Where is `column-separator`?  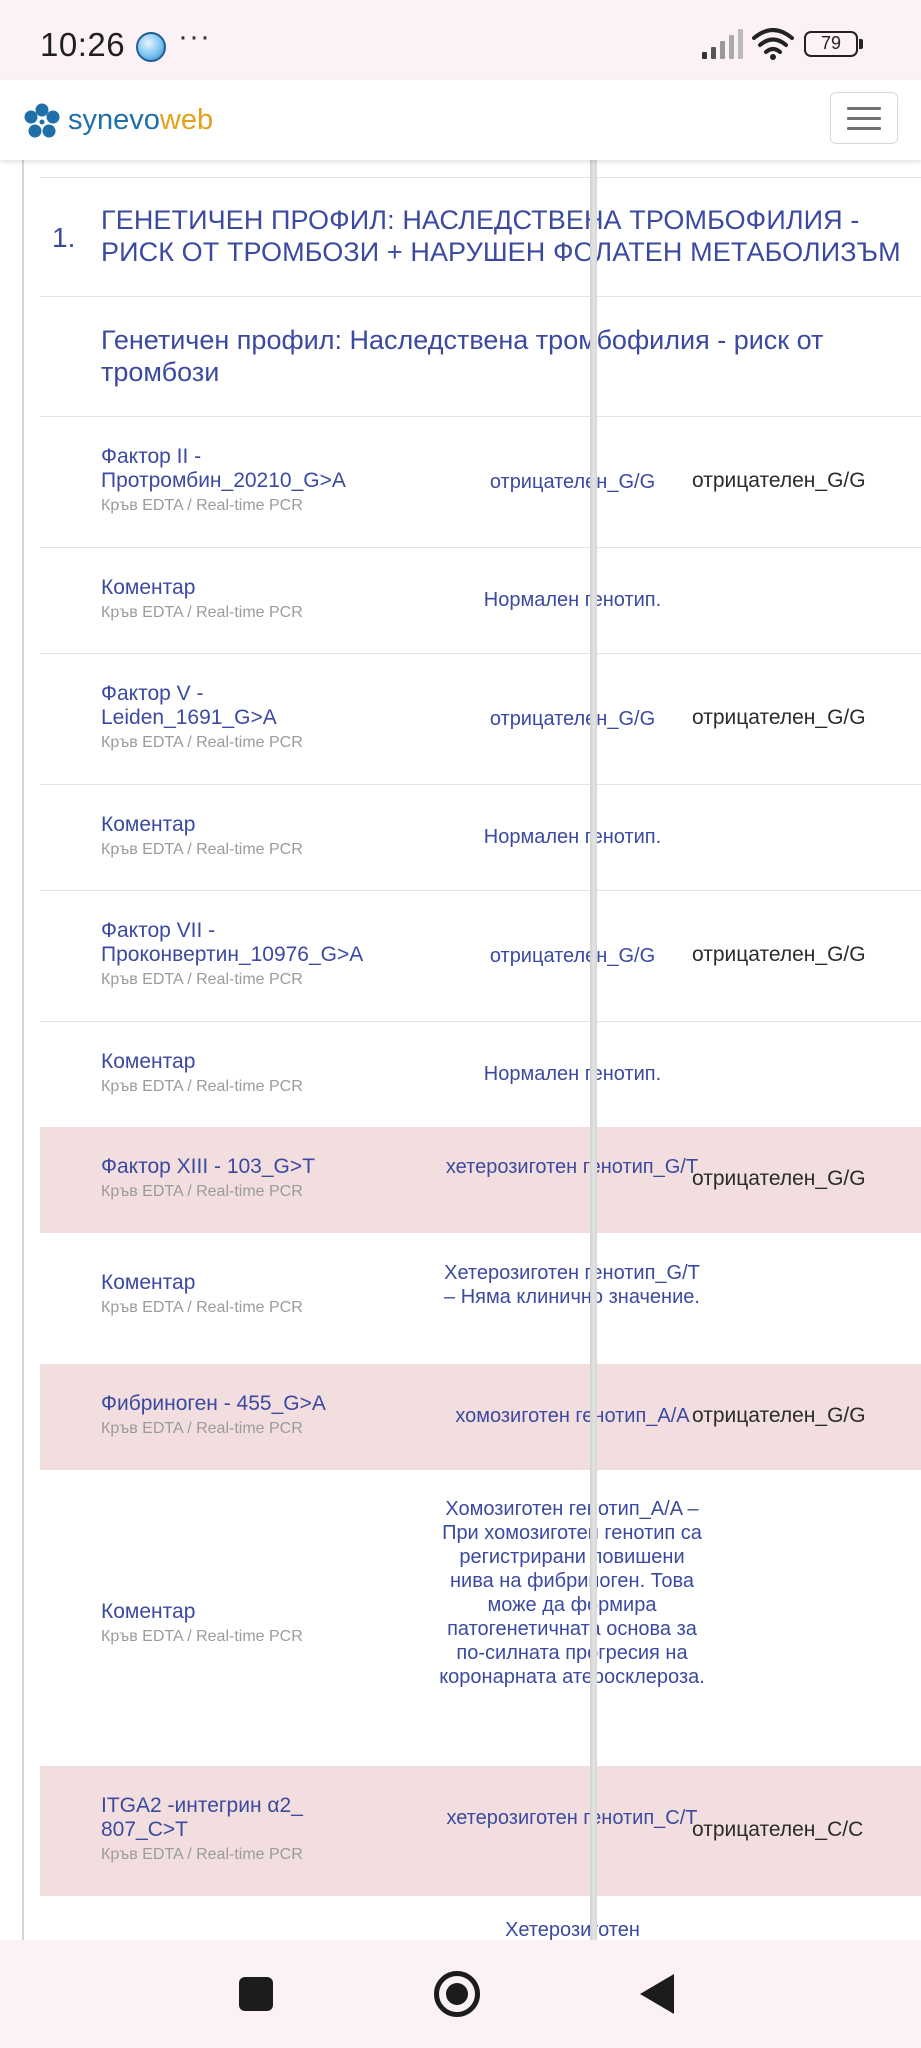
column-separator is located at coordinates (593, 1050).